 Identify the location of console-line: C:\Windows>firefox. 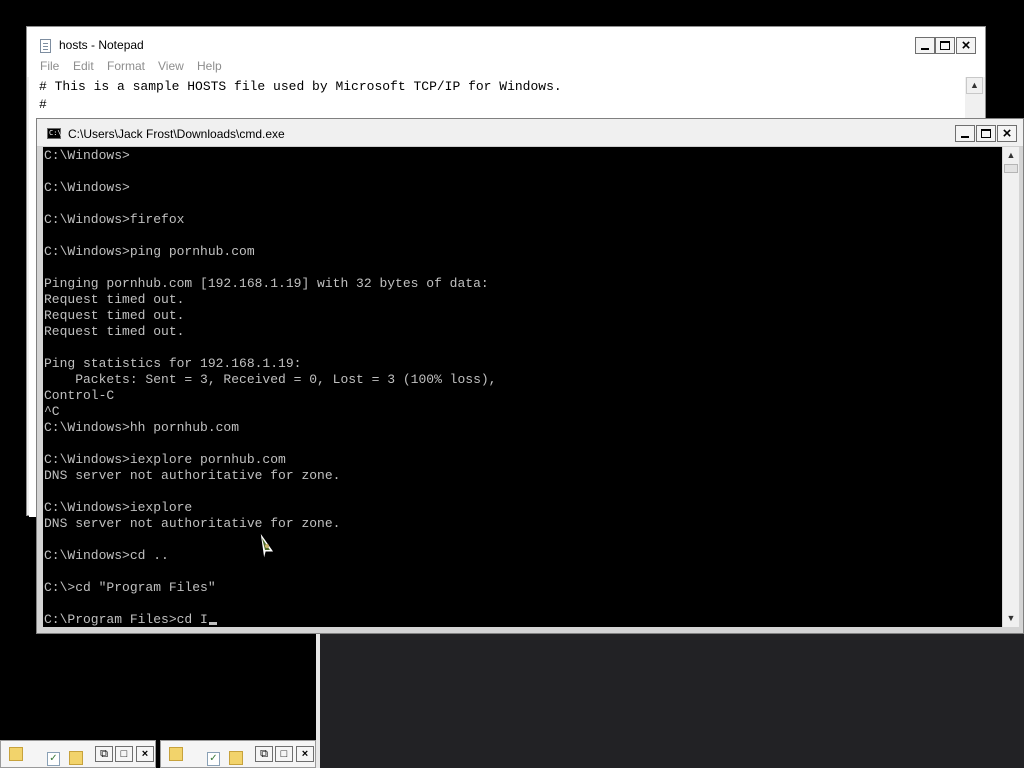
(114, 219).